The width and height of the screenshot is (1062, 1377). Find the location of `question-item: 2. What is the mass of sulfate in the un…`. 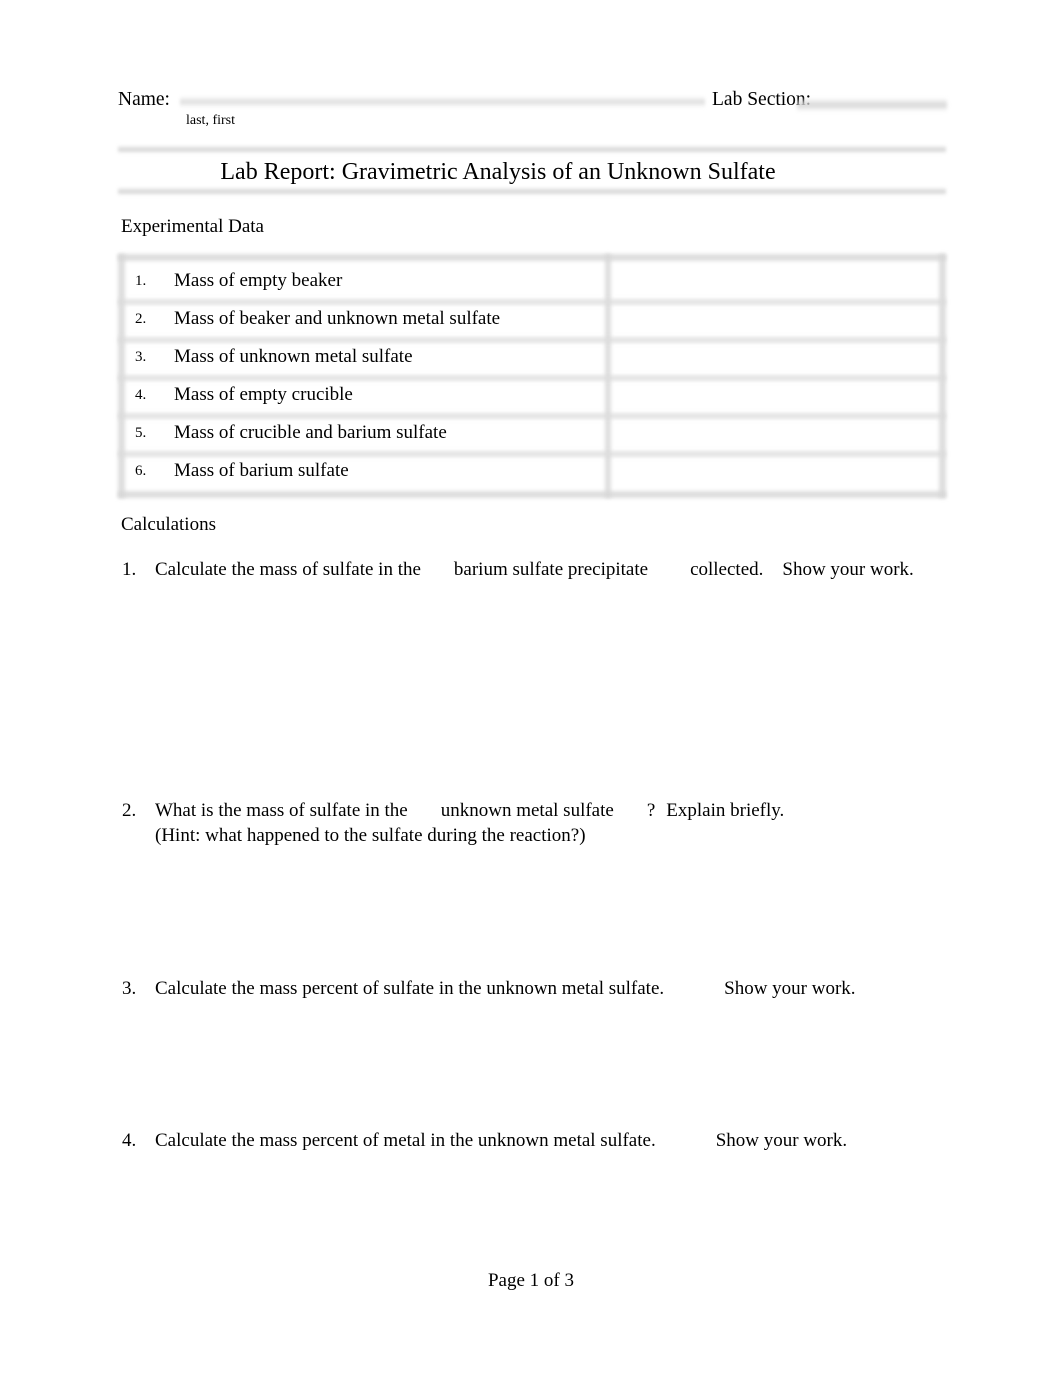

question-item: 2. What is the mass of sulfate in the un… is located at coordinates (537, 823).